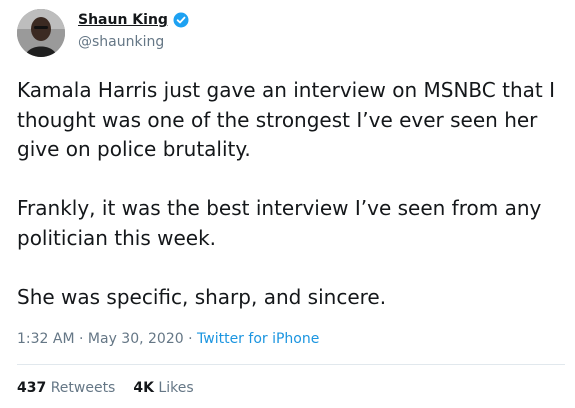  I want to click on tweet-stats: 437 Retweets 4K Likes, so click(105, 388).